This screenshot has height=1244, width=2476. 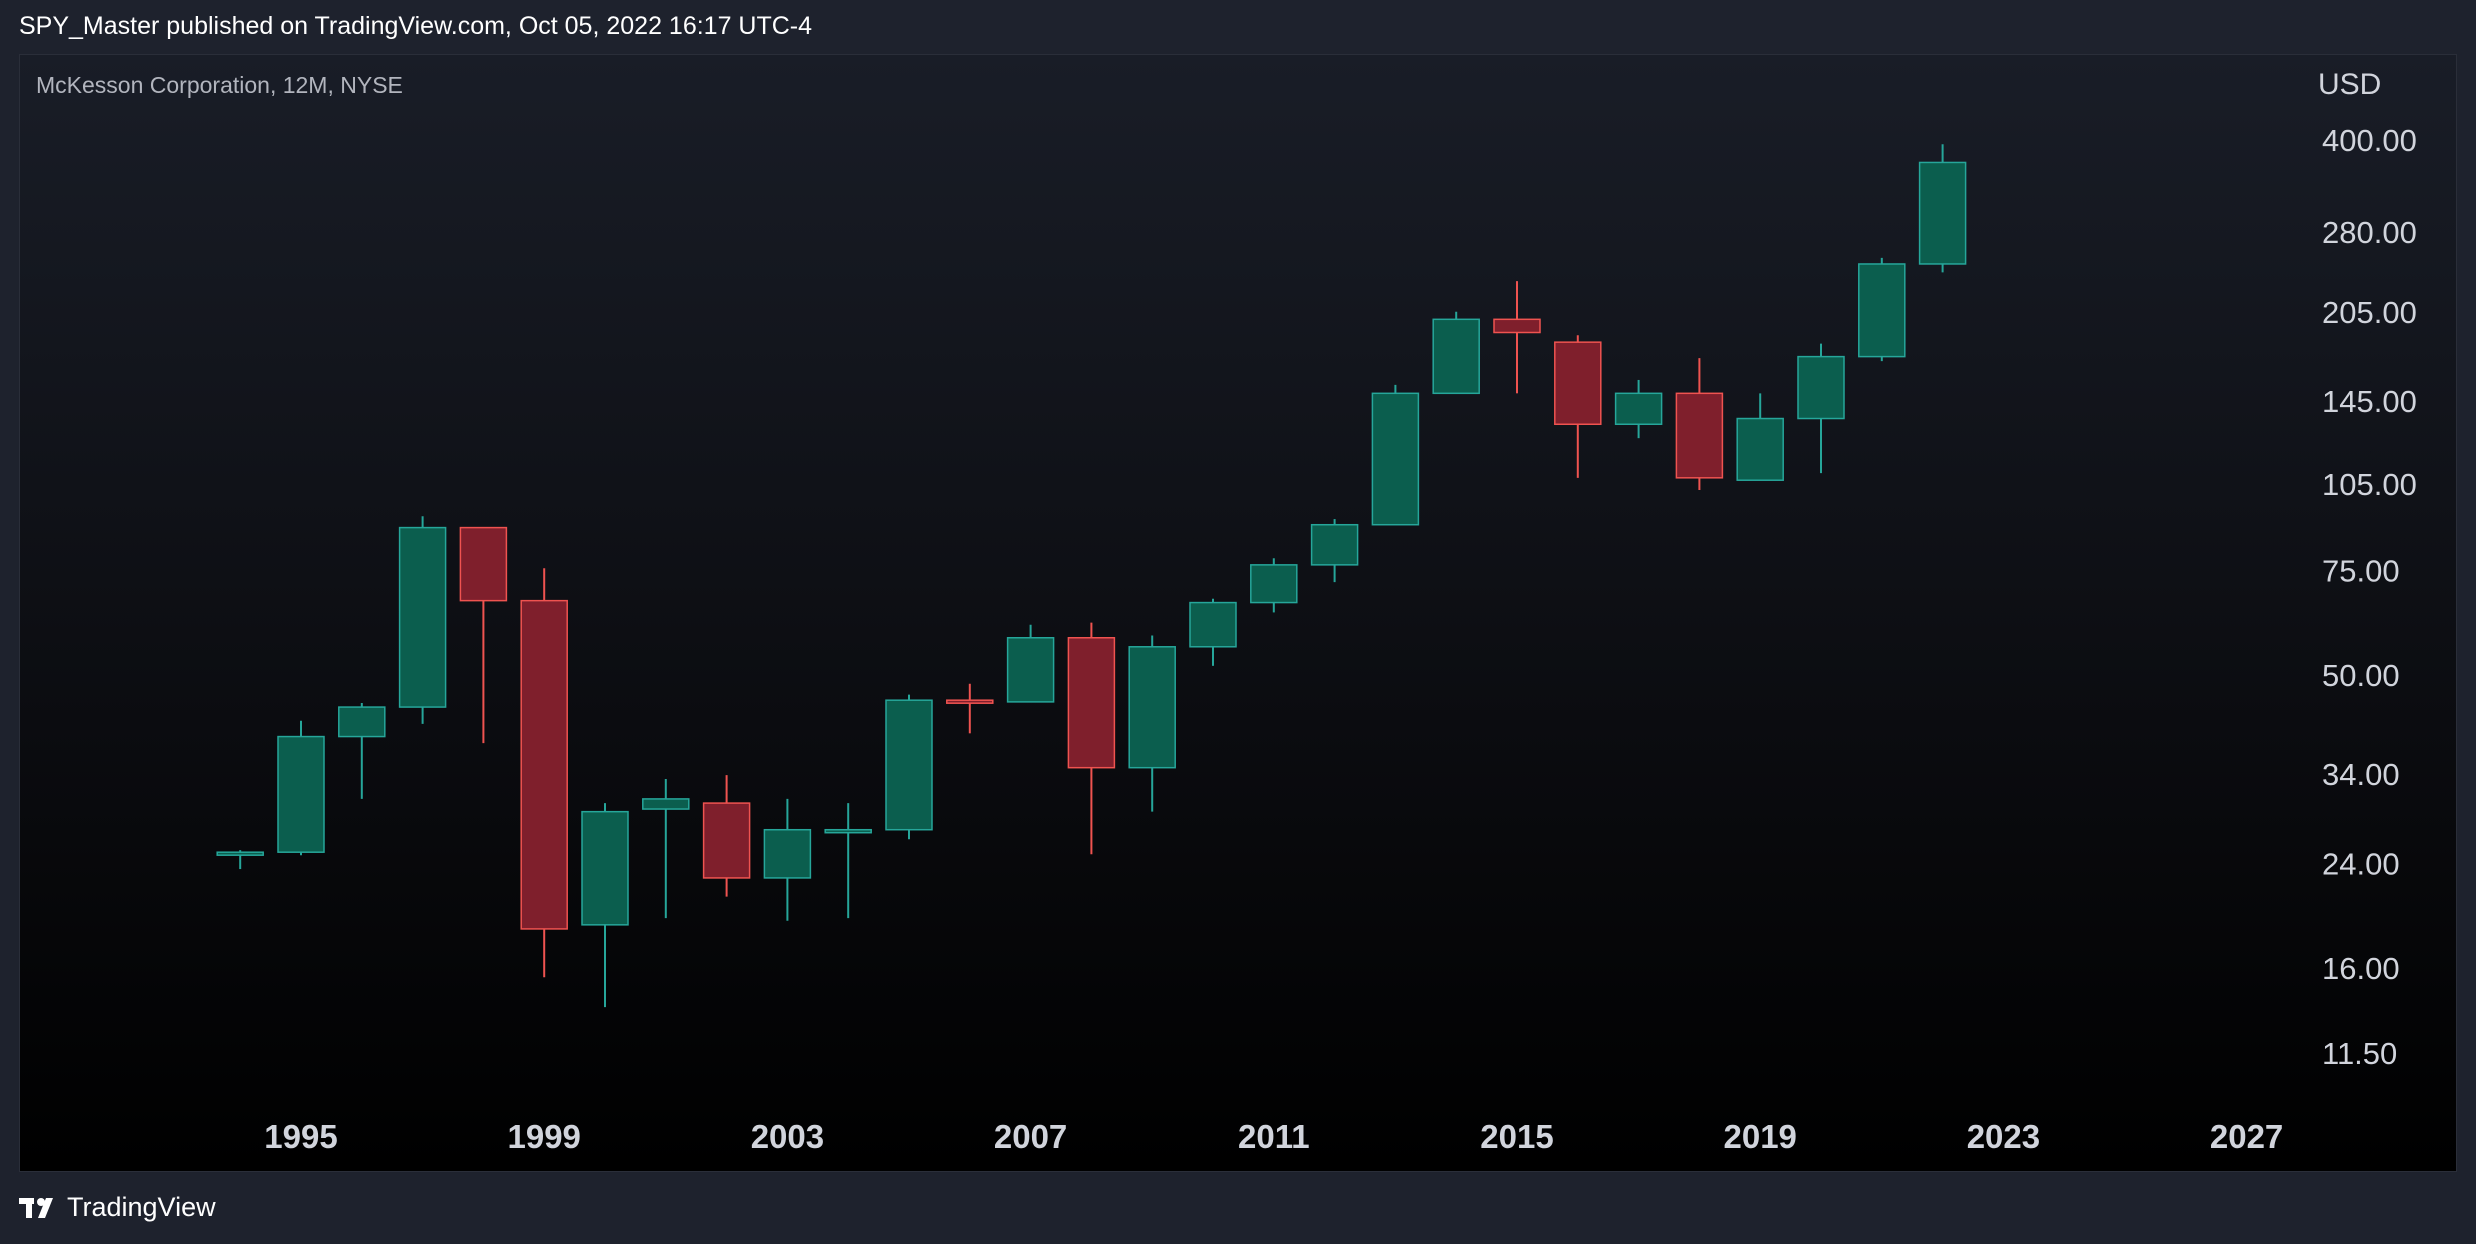 I want to click on x-tick-label: 2003, so click(x=787, y=1136).